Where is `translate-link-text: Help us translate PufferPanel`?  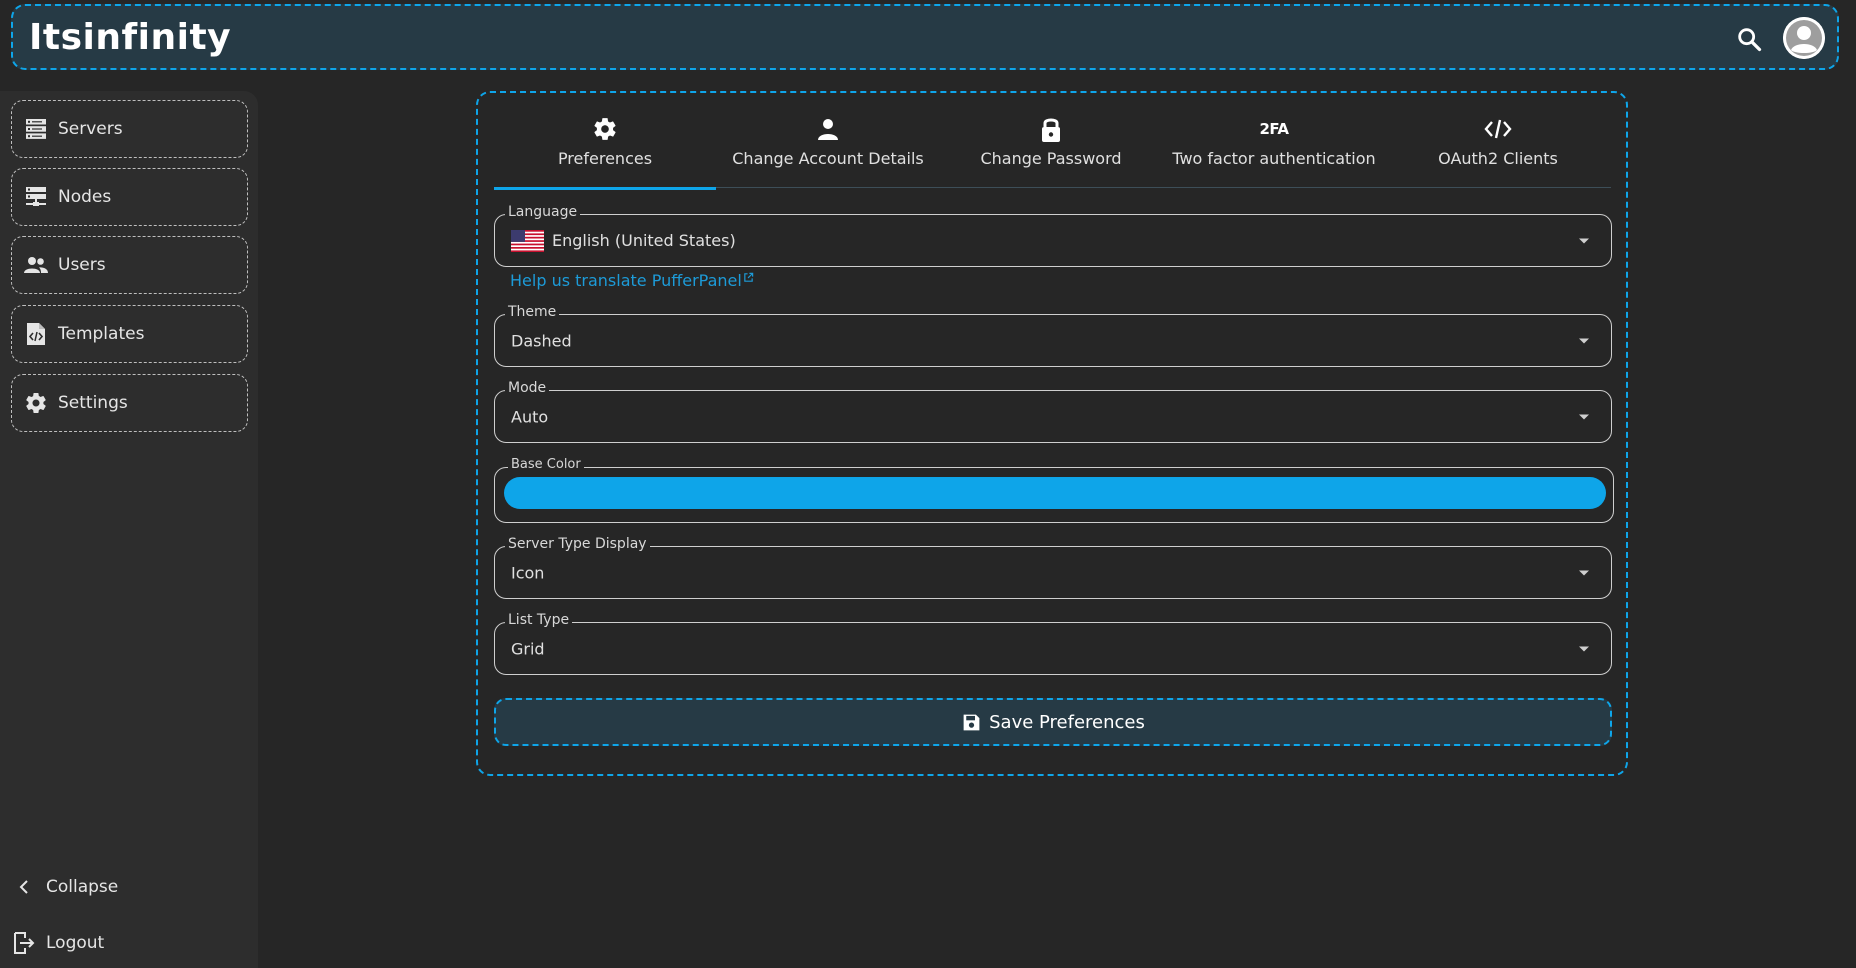 translate-link-text: Help us translate PufferPanel is located at coordinates (626, 280).